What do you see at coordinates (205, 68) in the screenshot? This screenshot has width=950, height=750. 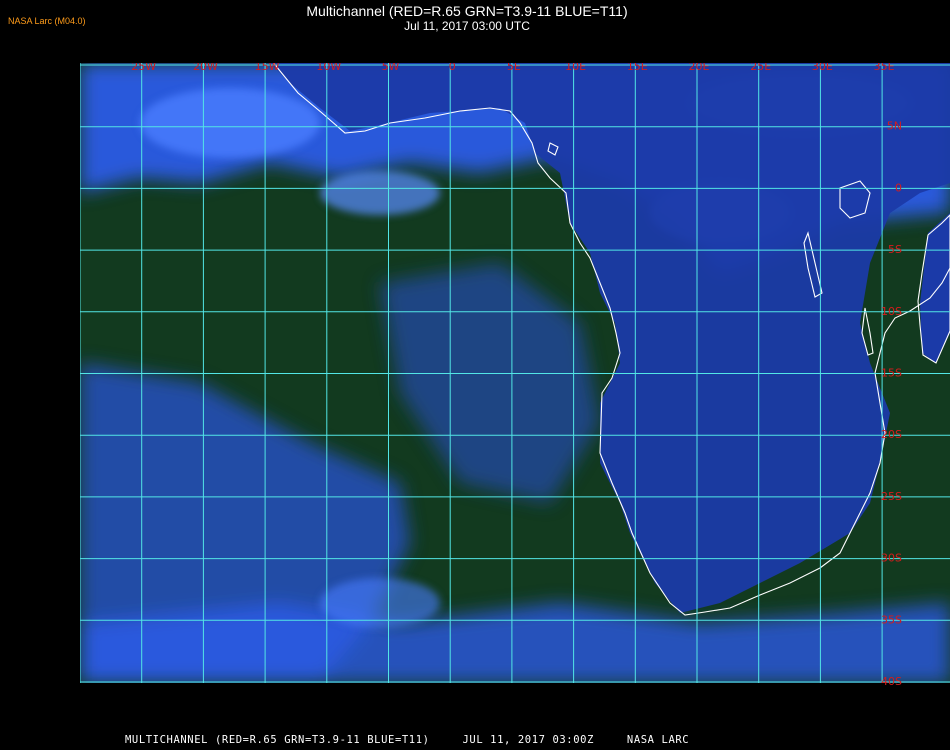 I see `longitude-label: 20W` at bounding box center [205, 68].